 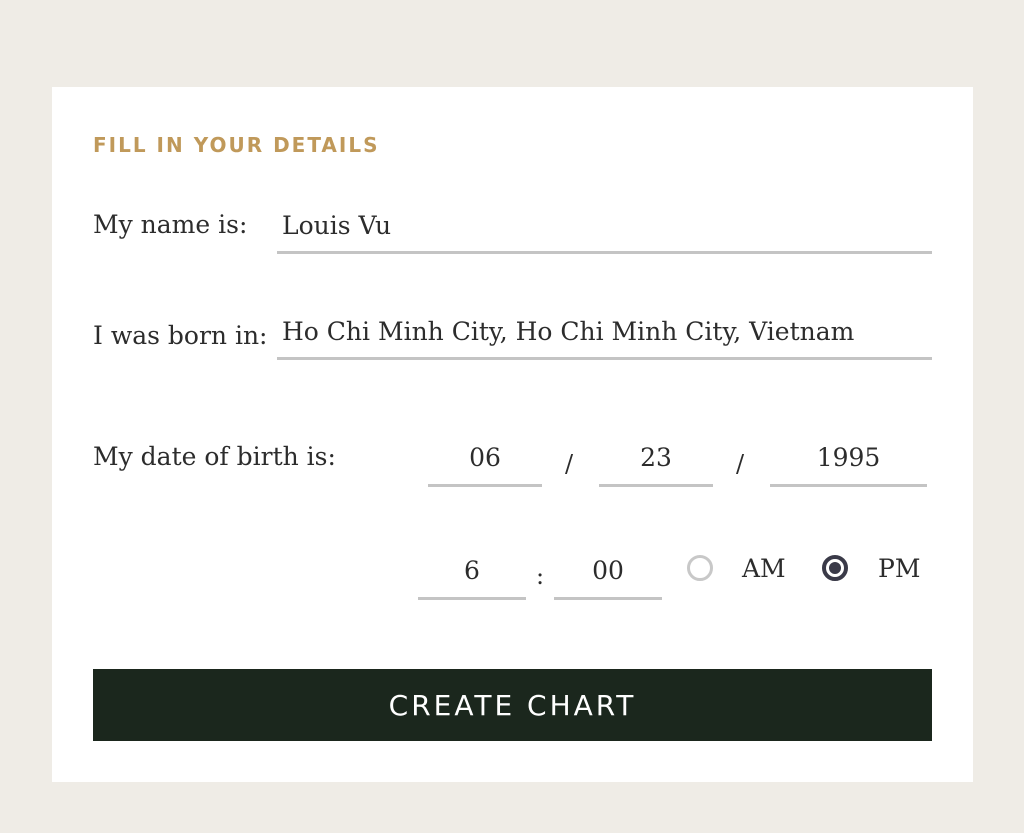 What do you see at coordinates (848, 462) in the screenshot?
I see `dob-year-input` at bounding box center [848, 462].